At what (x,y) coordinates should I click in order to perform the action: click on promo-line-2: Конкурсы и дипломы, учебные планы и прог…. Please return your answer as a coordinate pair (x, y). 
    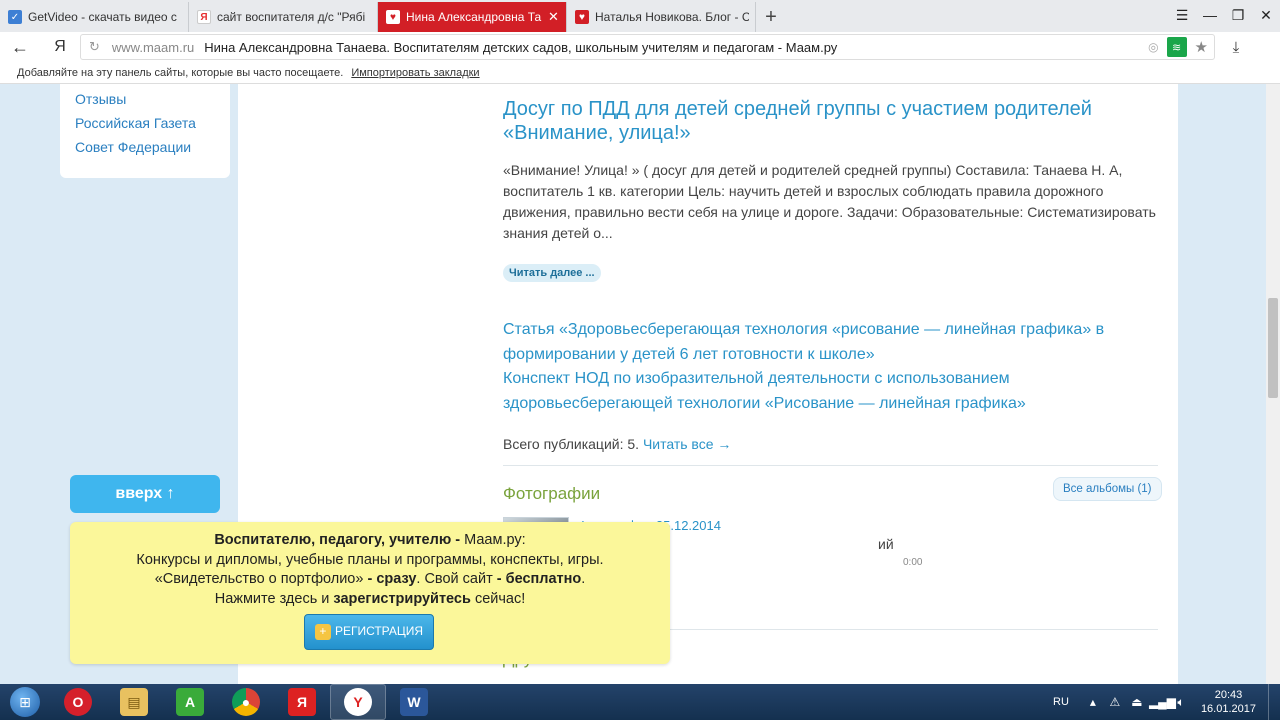
    Looking at the image, I should click on (370, 559).